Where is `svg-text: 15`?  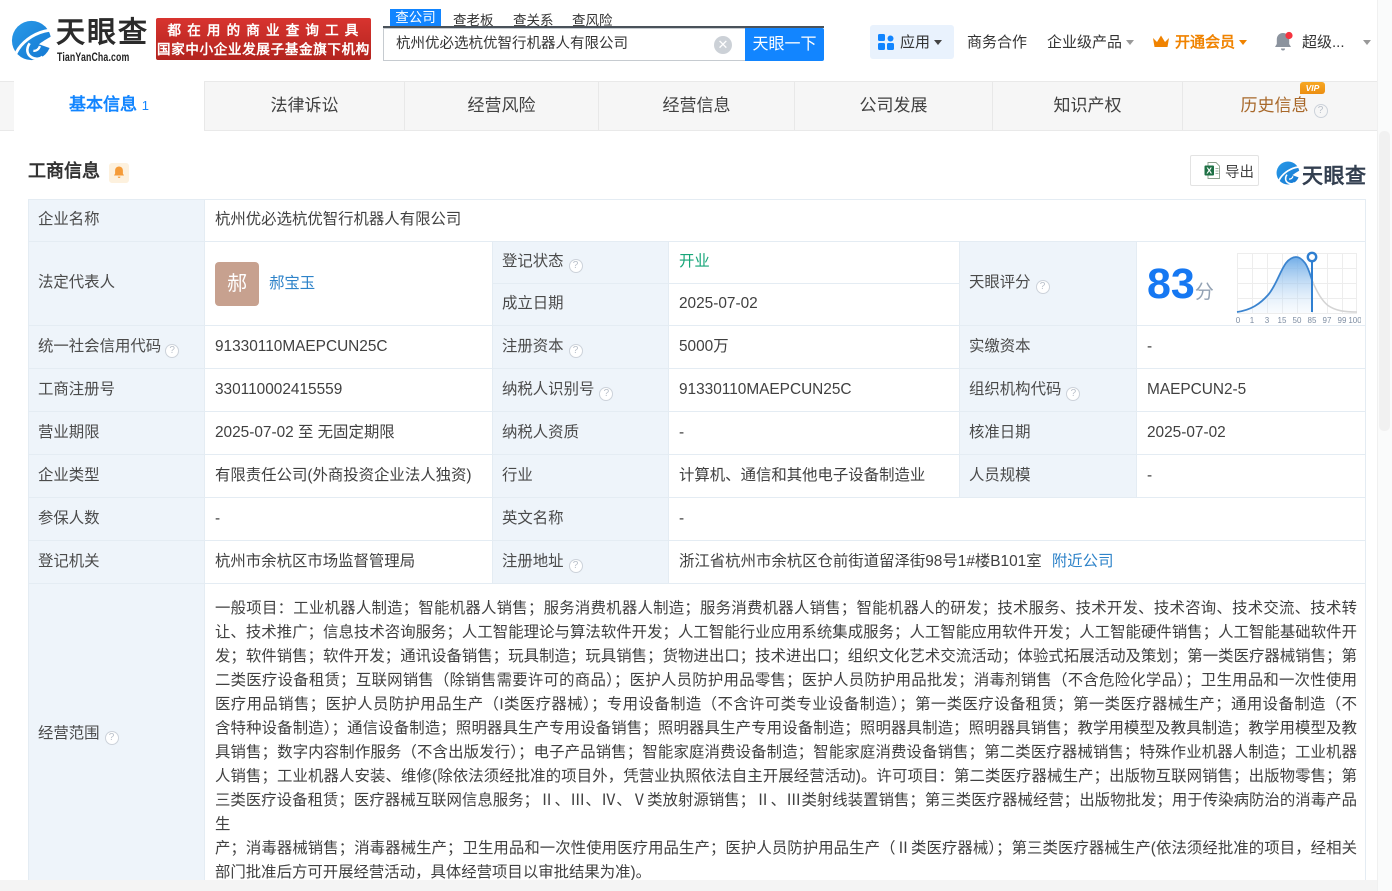 svg-text: 15 is located at coordinates (1282, 320).